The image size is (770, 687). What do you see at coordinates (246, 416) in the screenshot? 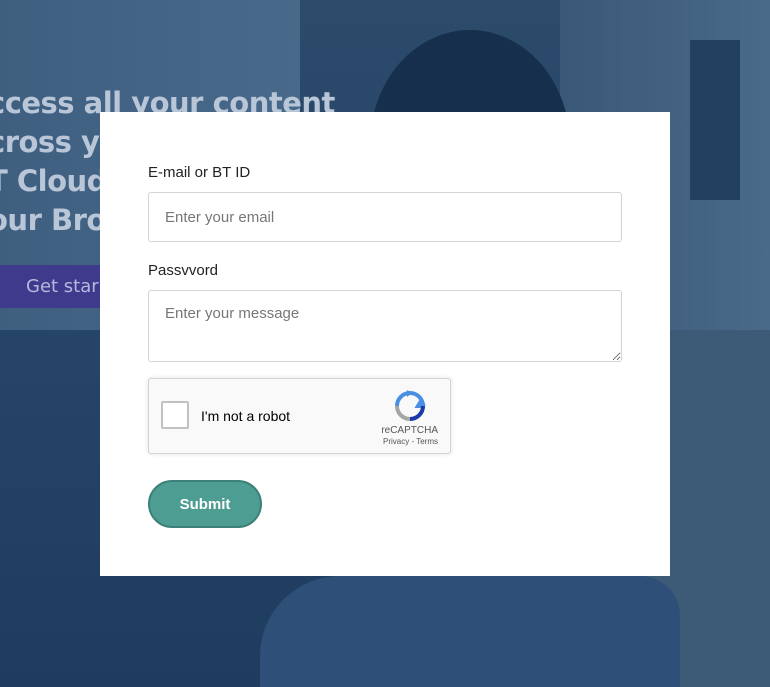
I see `recaptcha-label: I'm not a robot` at bounding box center [246, 416].